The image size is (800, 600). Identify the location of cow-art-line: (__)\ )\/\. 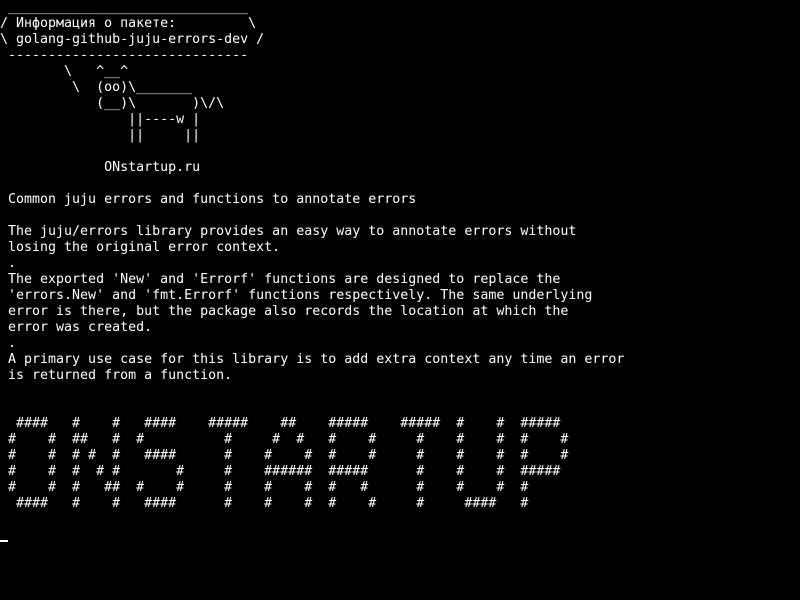
(112, 103).